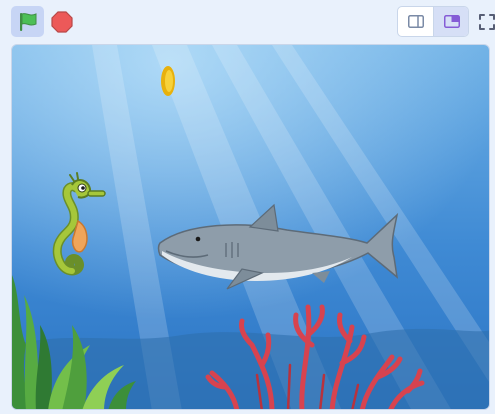 The height and width of the screenshot is (414, 495). I want to click on small-stage-button, so click(415, 21).